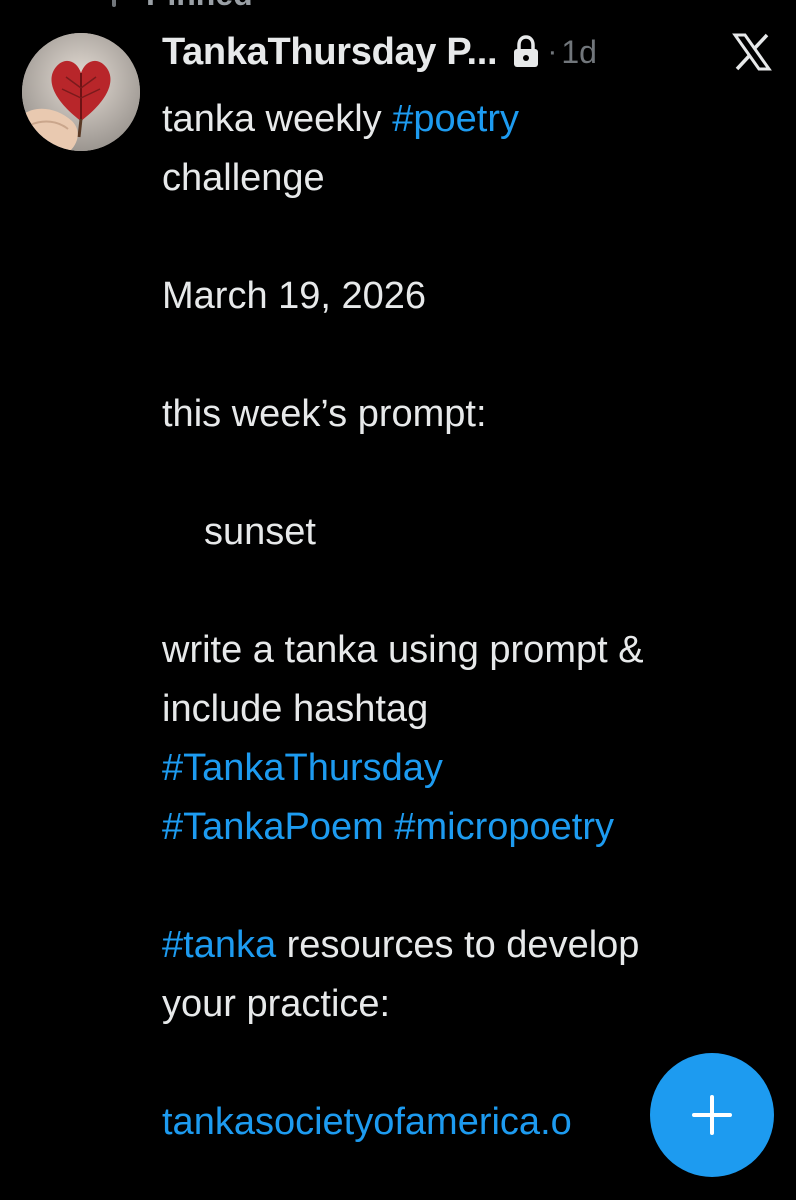 The image size is (796, 1200). Describe the element at coordinates (219, 945) in the screenshot. I see `hashtag-tanka: #tanka` at that location.